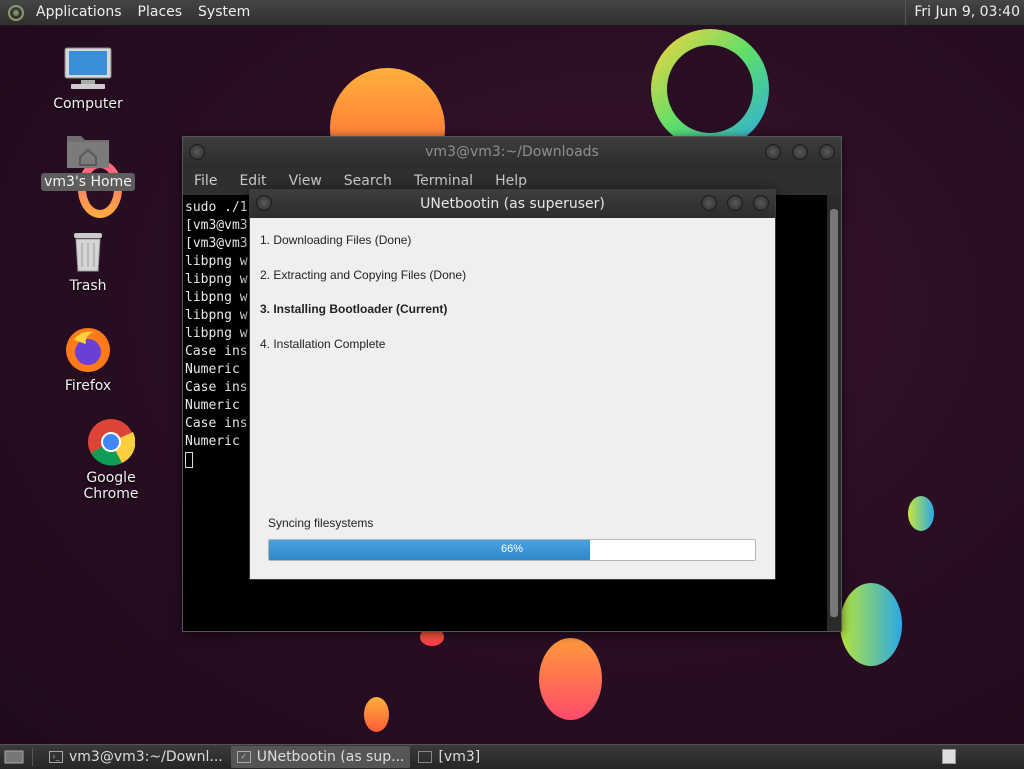 Image resolution: width=1024 pixels, height=769 pixels. I want to click on trash-icon, so click(88, 252).